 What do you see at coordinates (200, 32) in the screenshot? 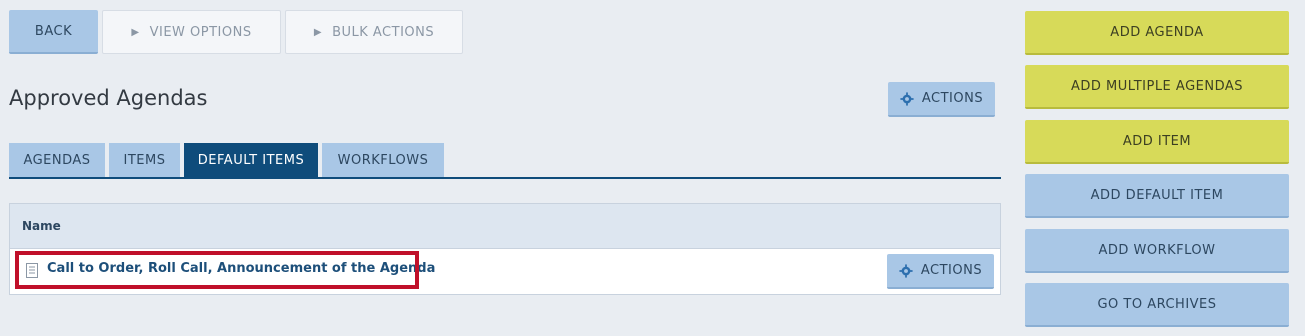
I see `view-options-label: VIEW OPTIONS` at bounding box center [200, 32].